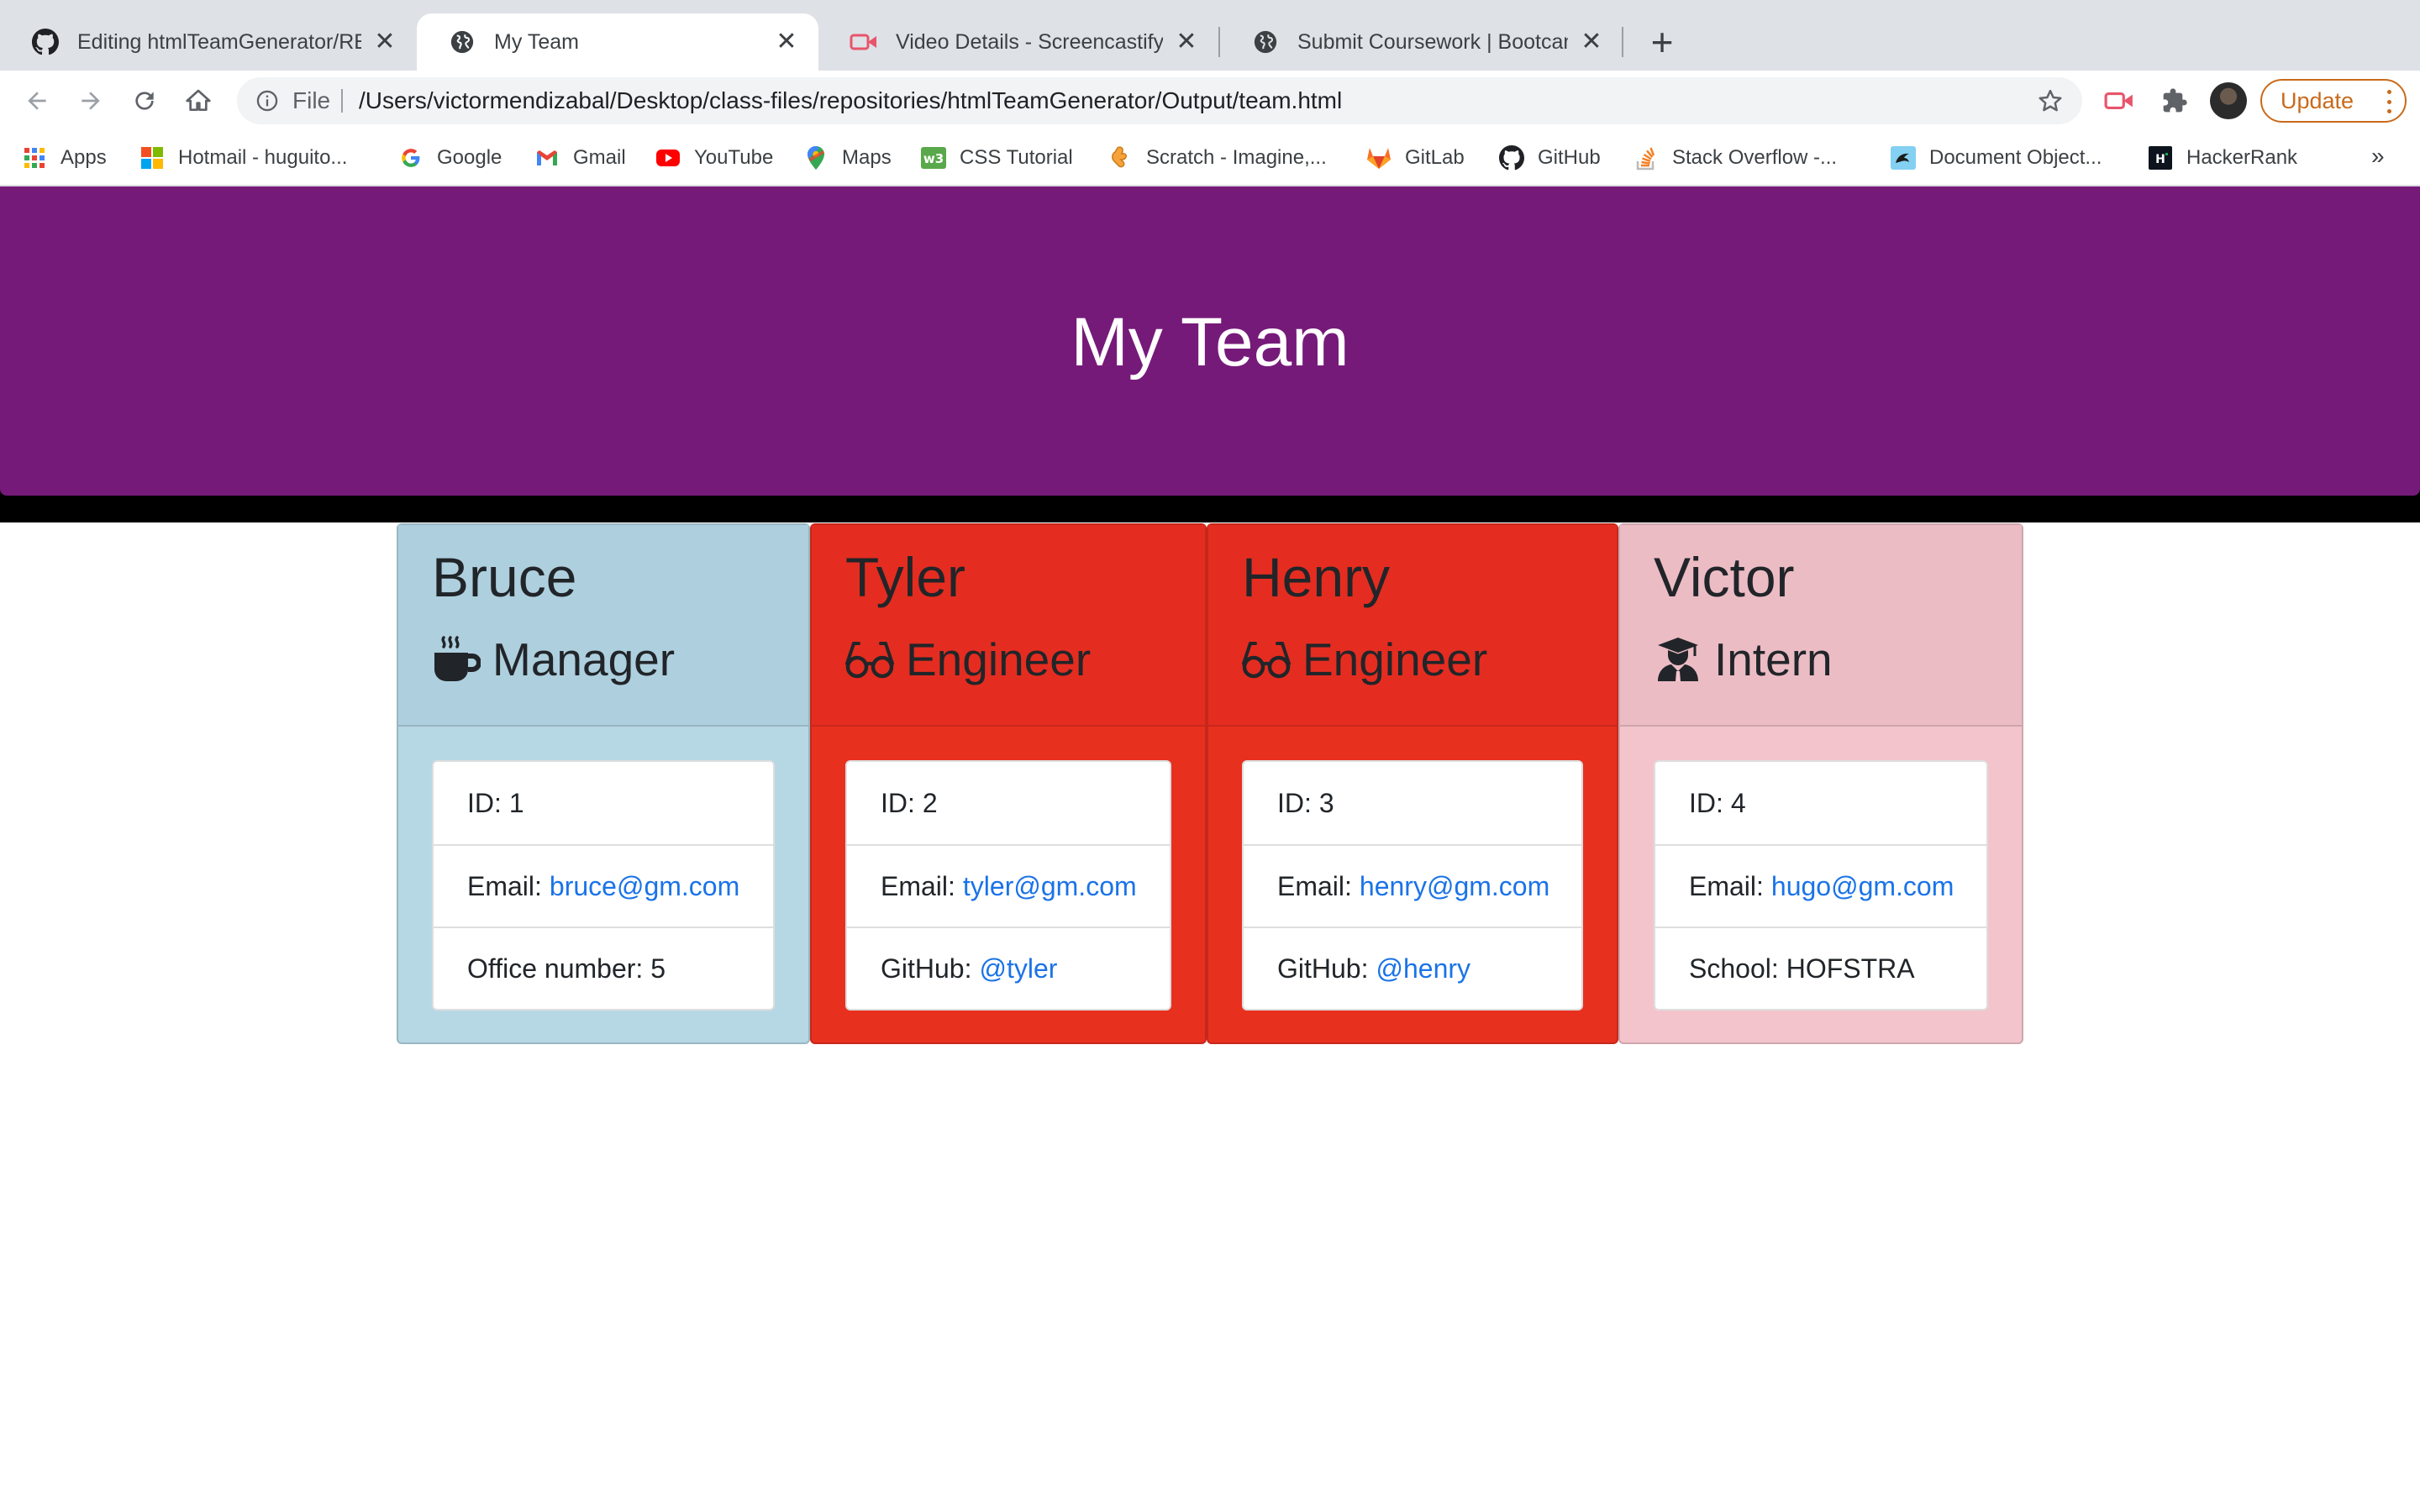  Describe the element at coordinates (2160, 158) in the screenshot. I see `hackerrank-icon: H` at that location.